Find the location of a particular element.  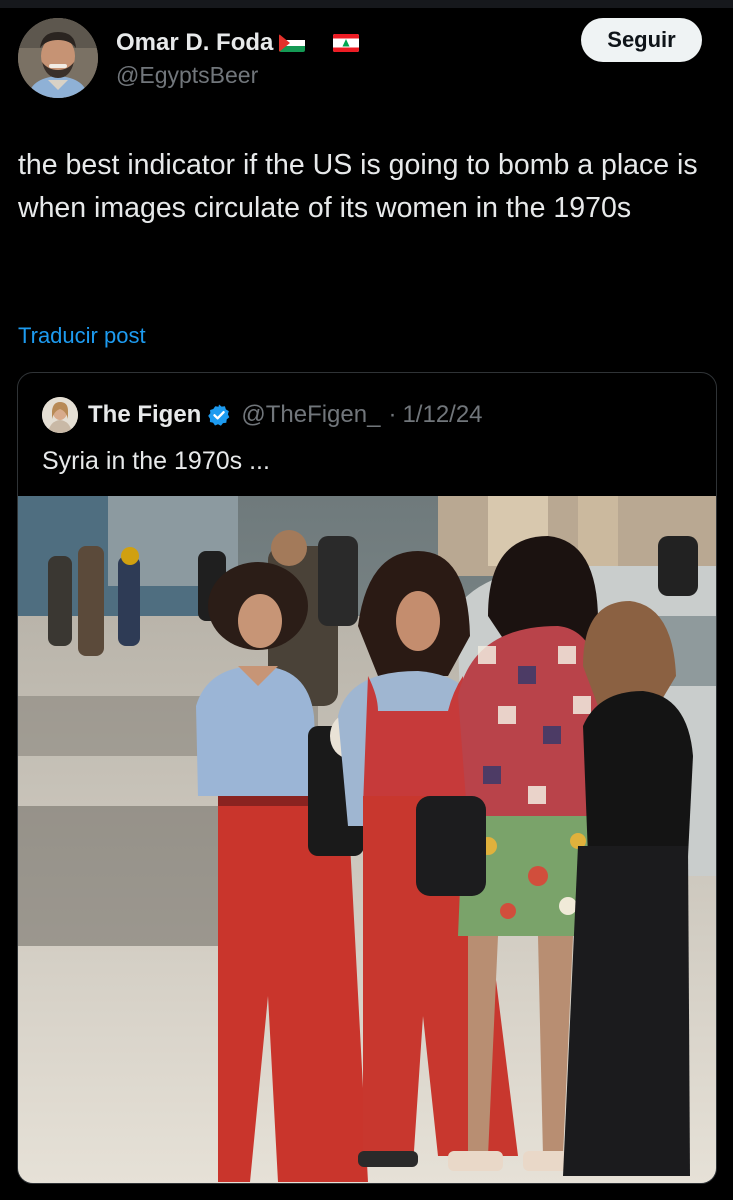

verified-badge-icon is located at coordinates (219, 415).